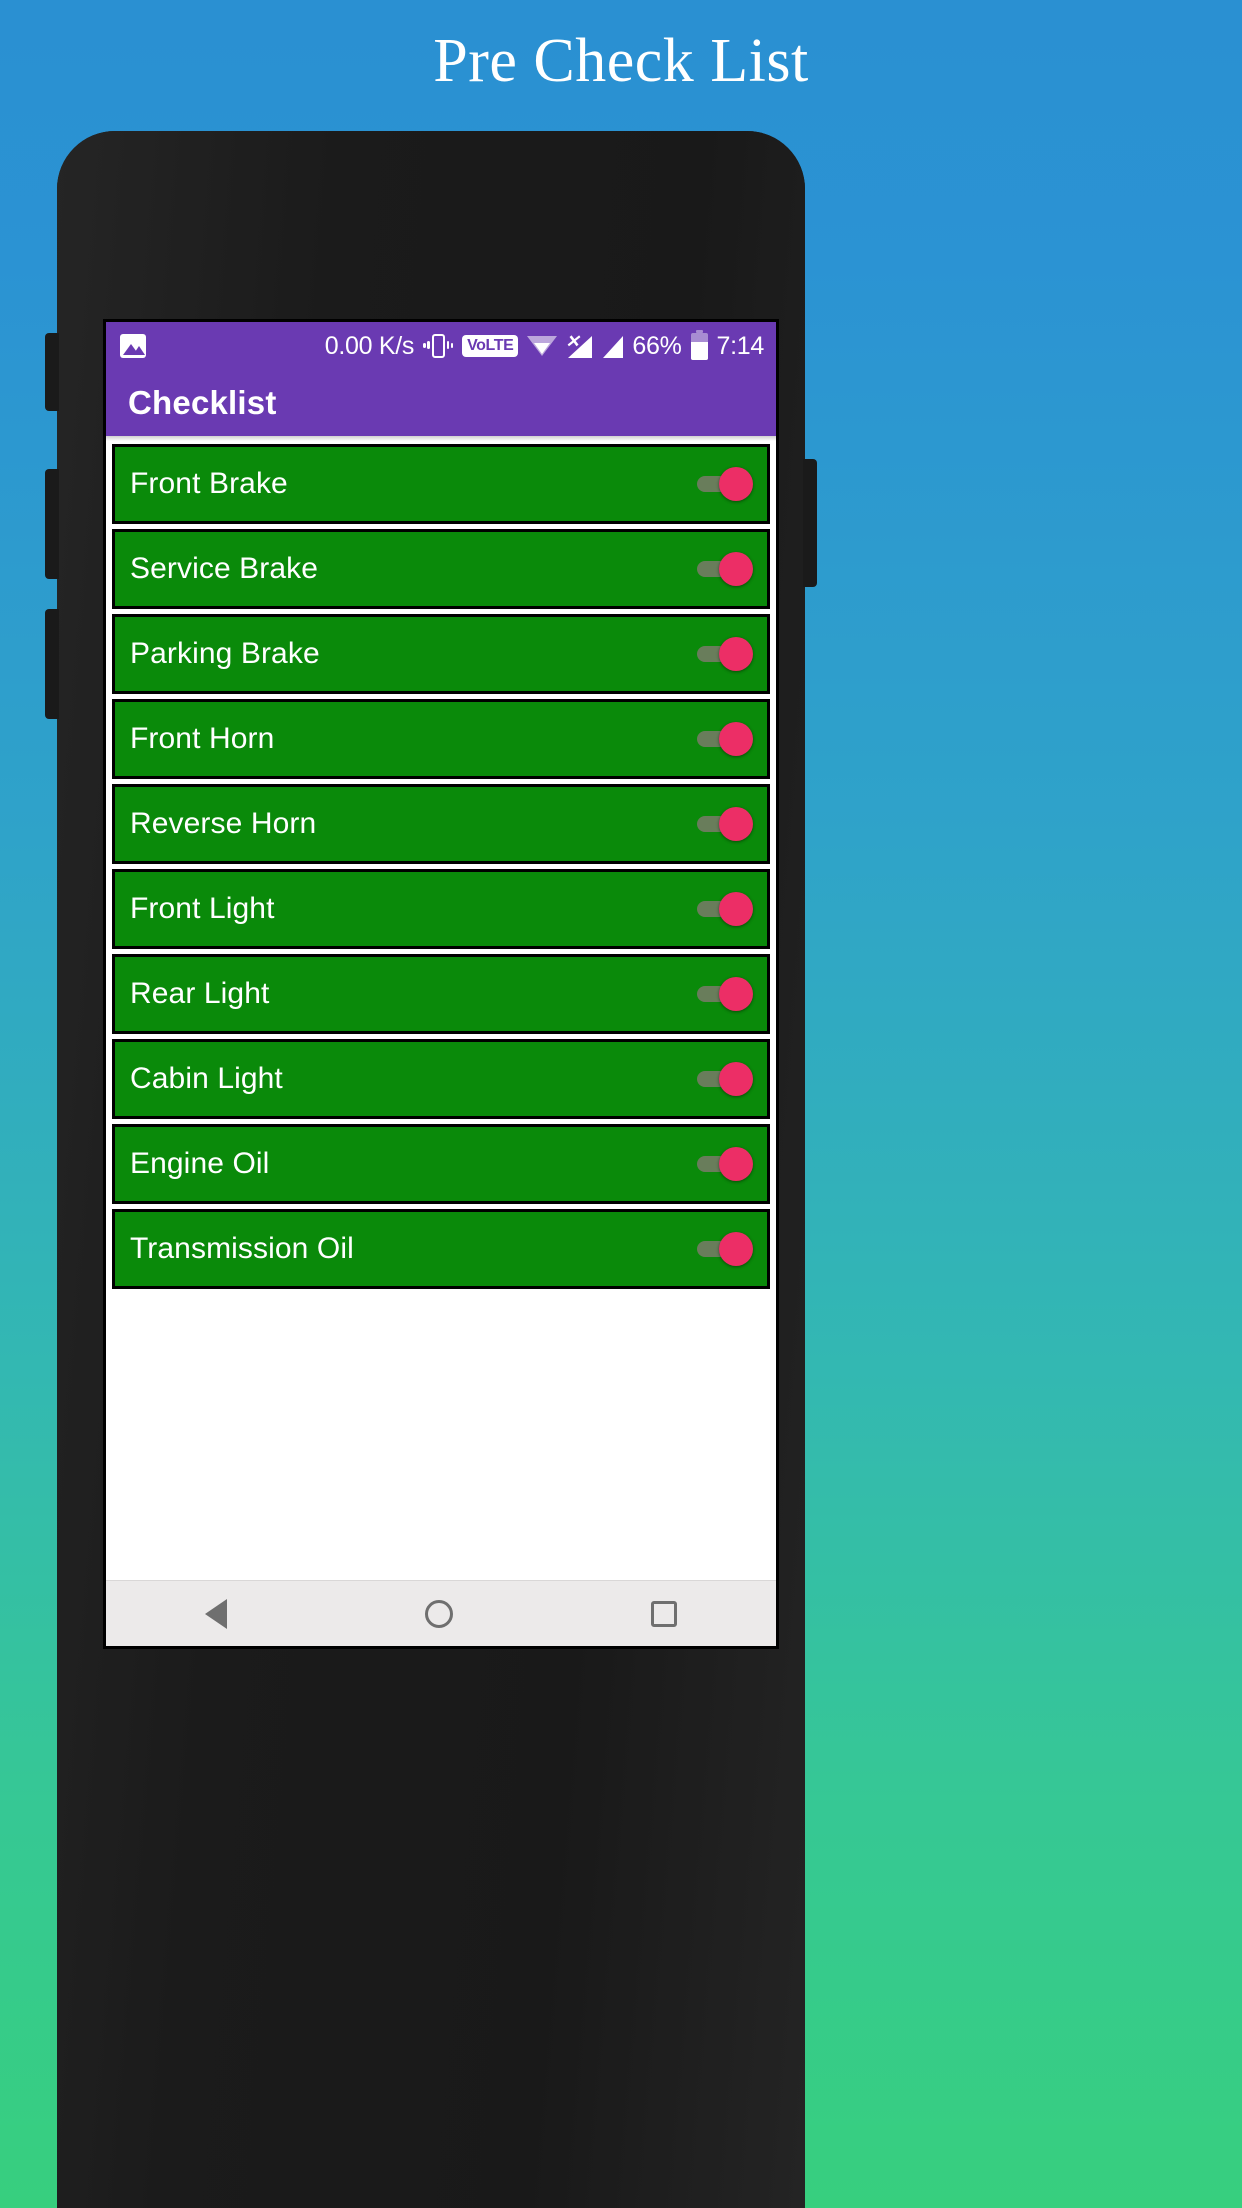 This screenshot has width=1242, height=2208. What do you see at coordinates (490, 346) in the screenshot?
I see `volte-icon: VoLTE` at bounding box center [490, 346].